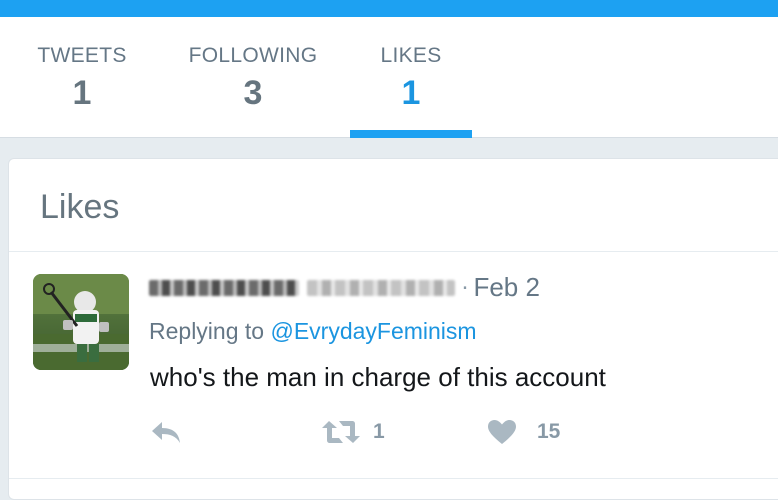 The width and height of the screenshot is (778, 500). I want to click on active-tab-indicator, so click(411, 134).